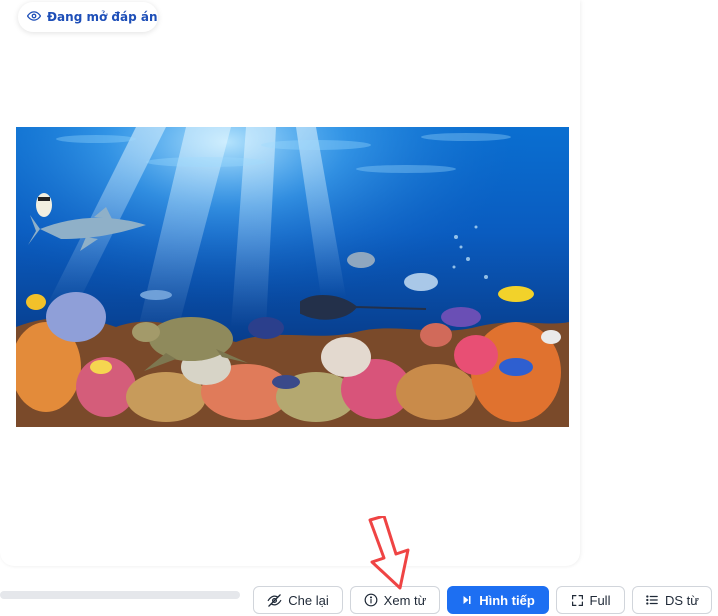  What do you see at coordinates (274, 600) in the screenshot?
I see `eye-off-icon` at bounding box center [274, 600].